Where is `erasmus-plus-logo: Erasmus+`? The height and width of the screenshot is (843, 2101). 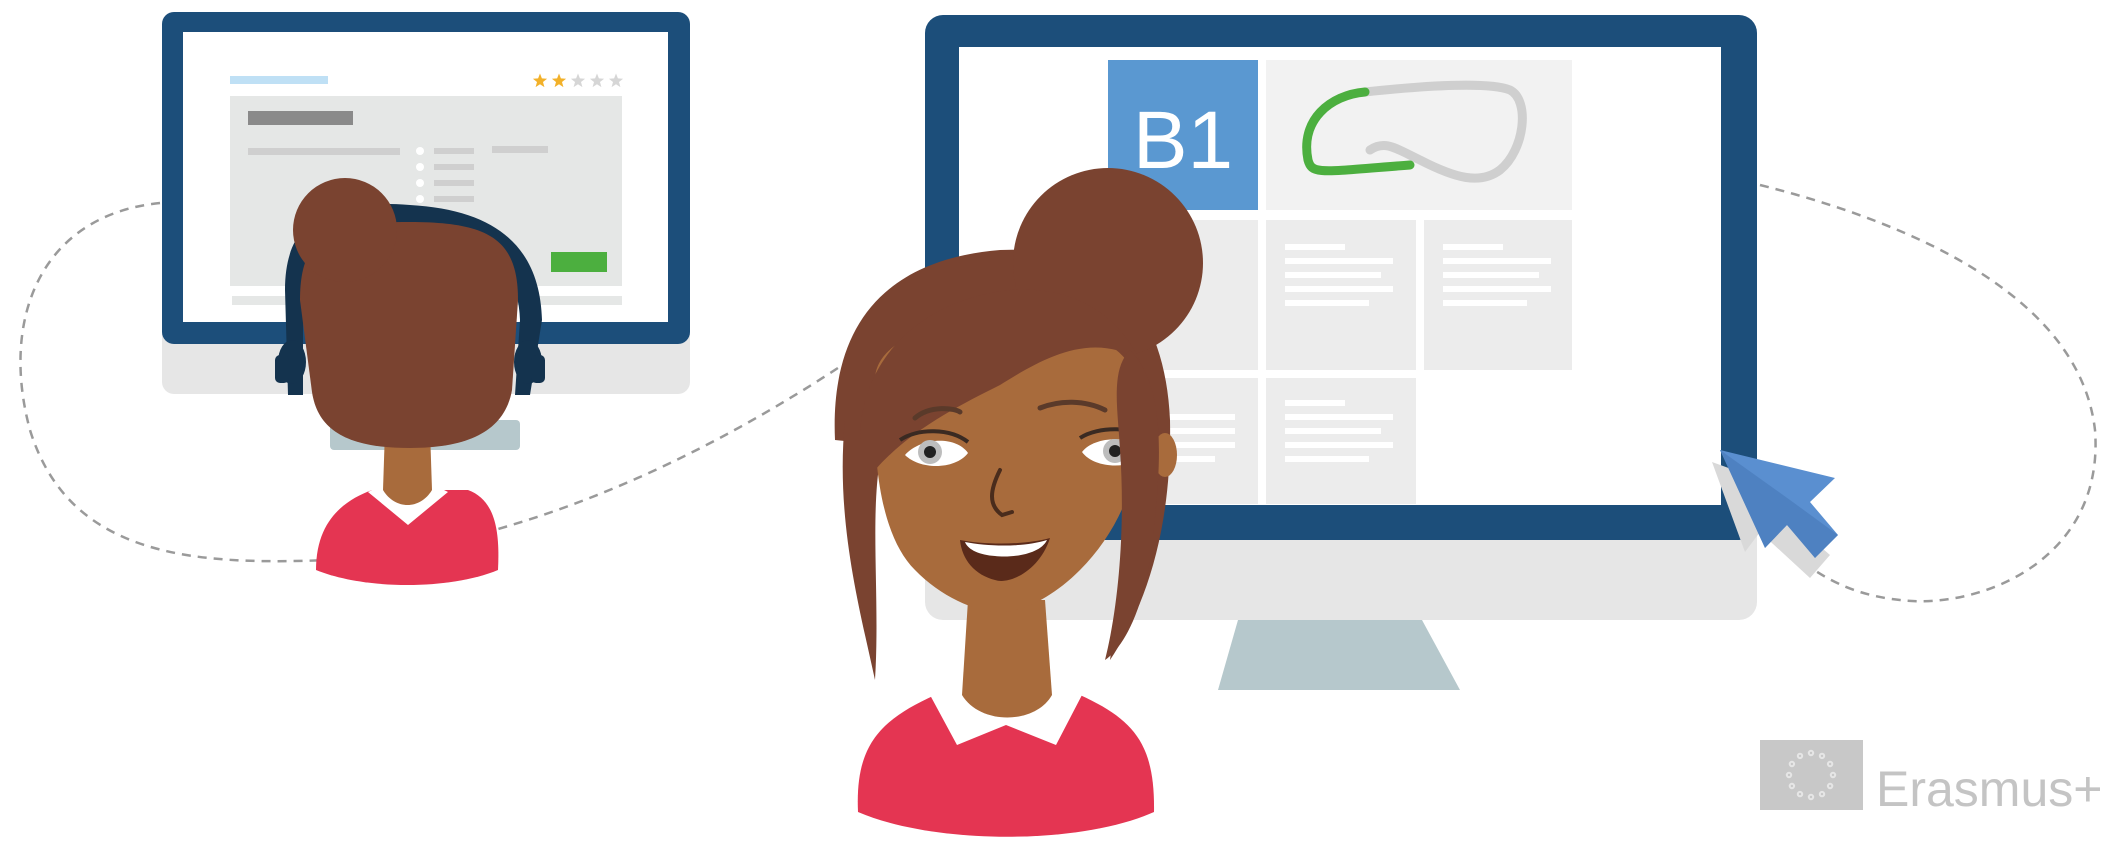 erasmus-plus-logo: Erasmus+ is located at coordinates (1930, 778).